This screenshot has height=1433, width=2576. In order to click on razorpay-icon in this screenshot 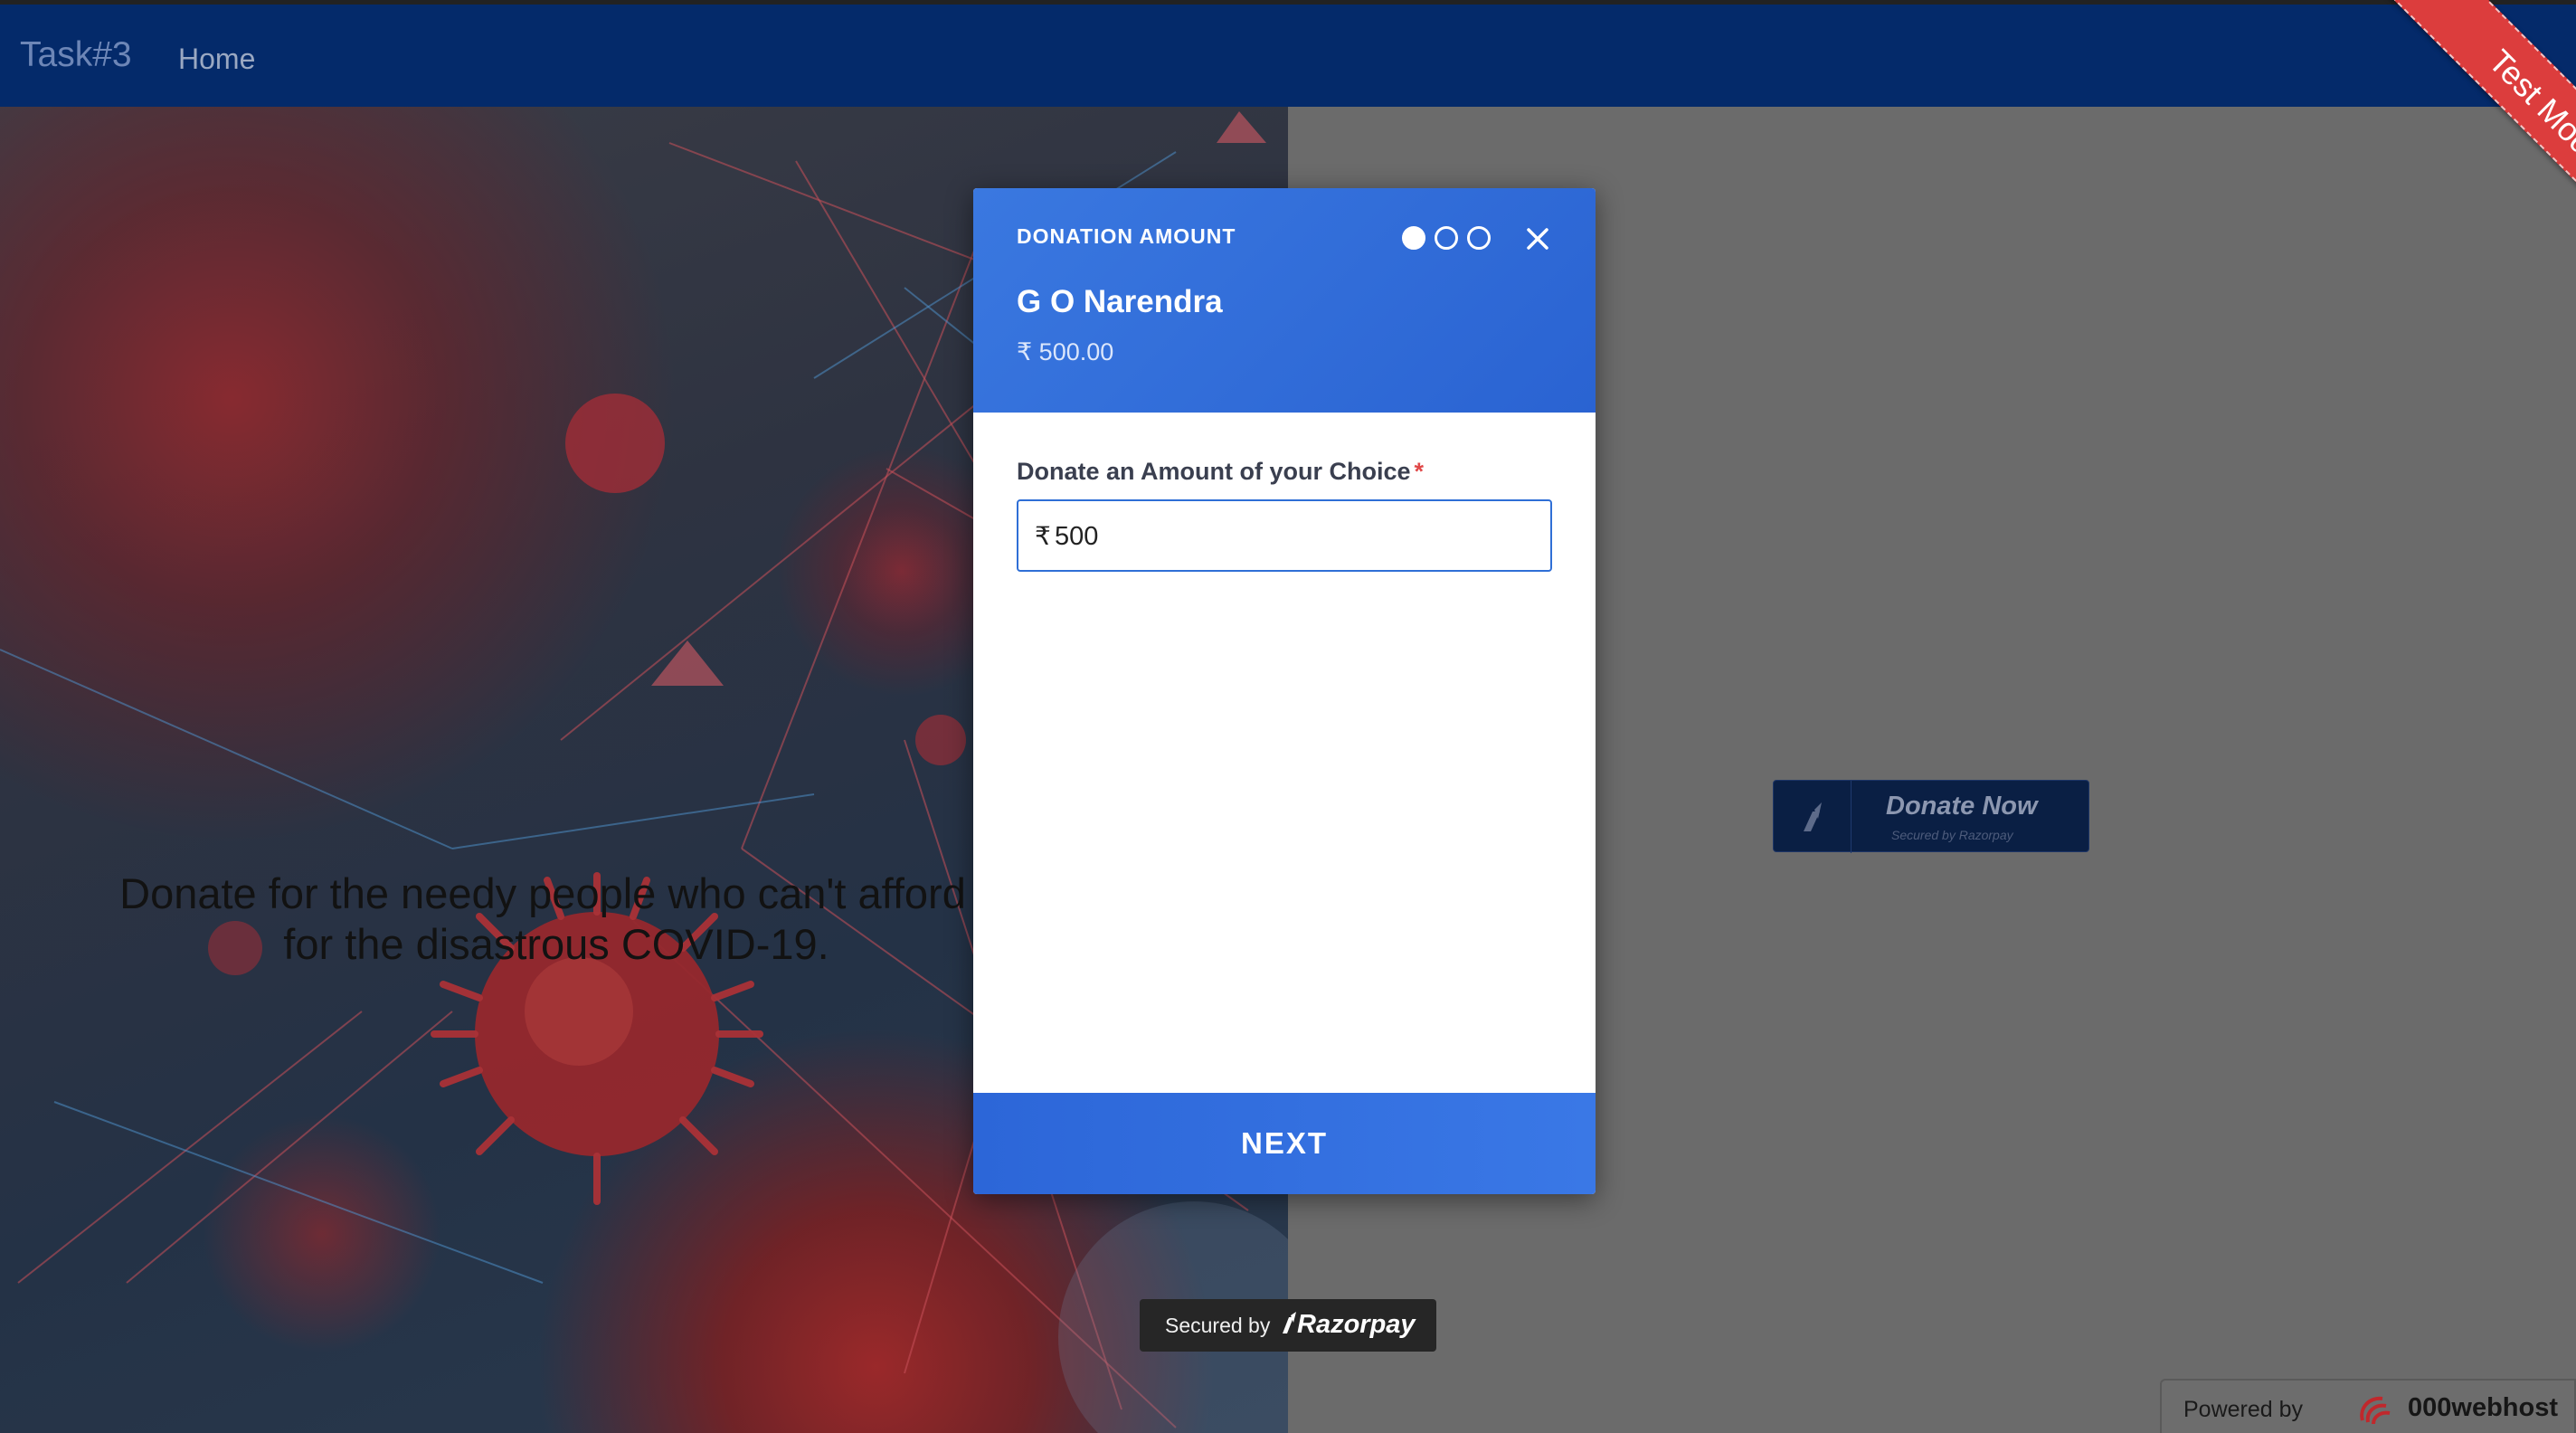, I will do `click(1813, 817)`.